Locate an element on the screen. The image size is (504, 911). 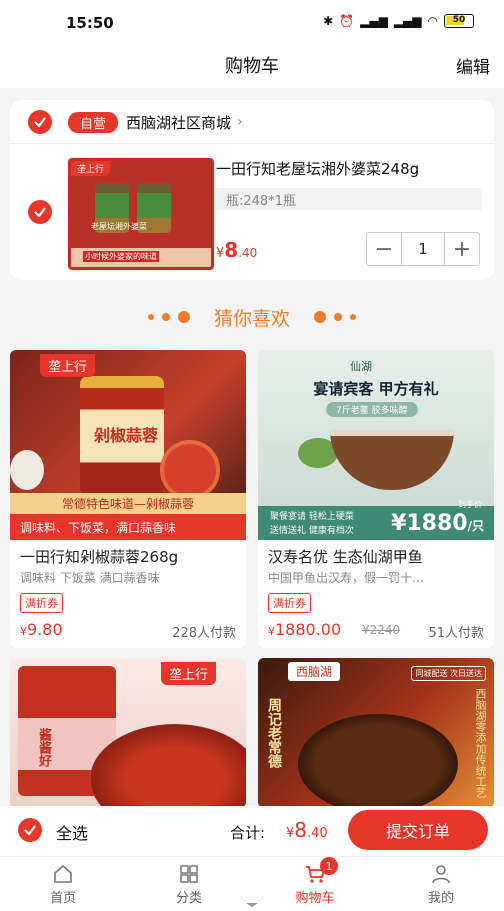
garlic-image is located at coordinates (27, 470).